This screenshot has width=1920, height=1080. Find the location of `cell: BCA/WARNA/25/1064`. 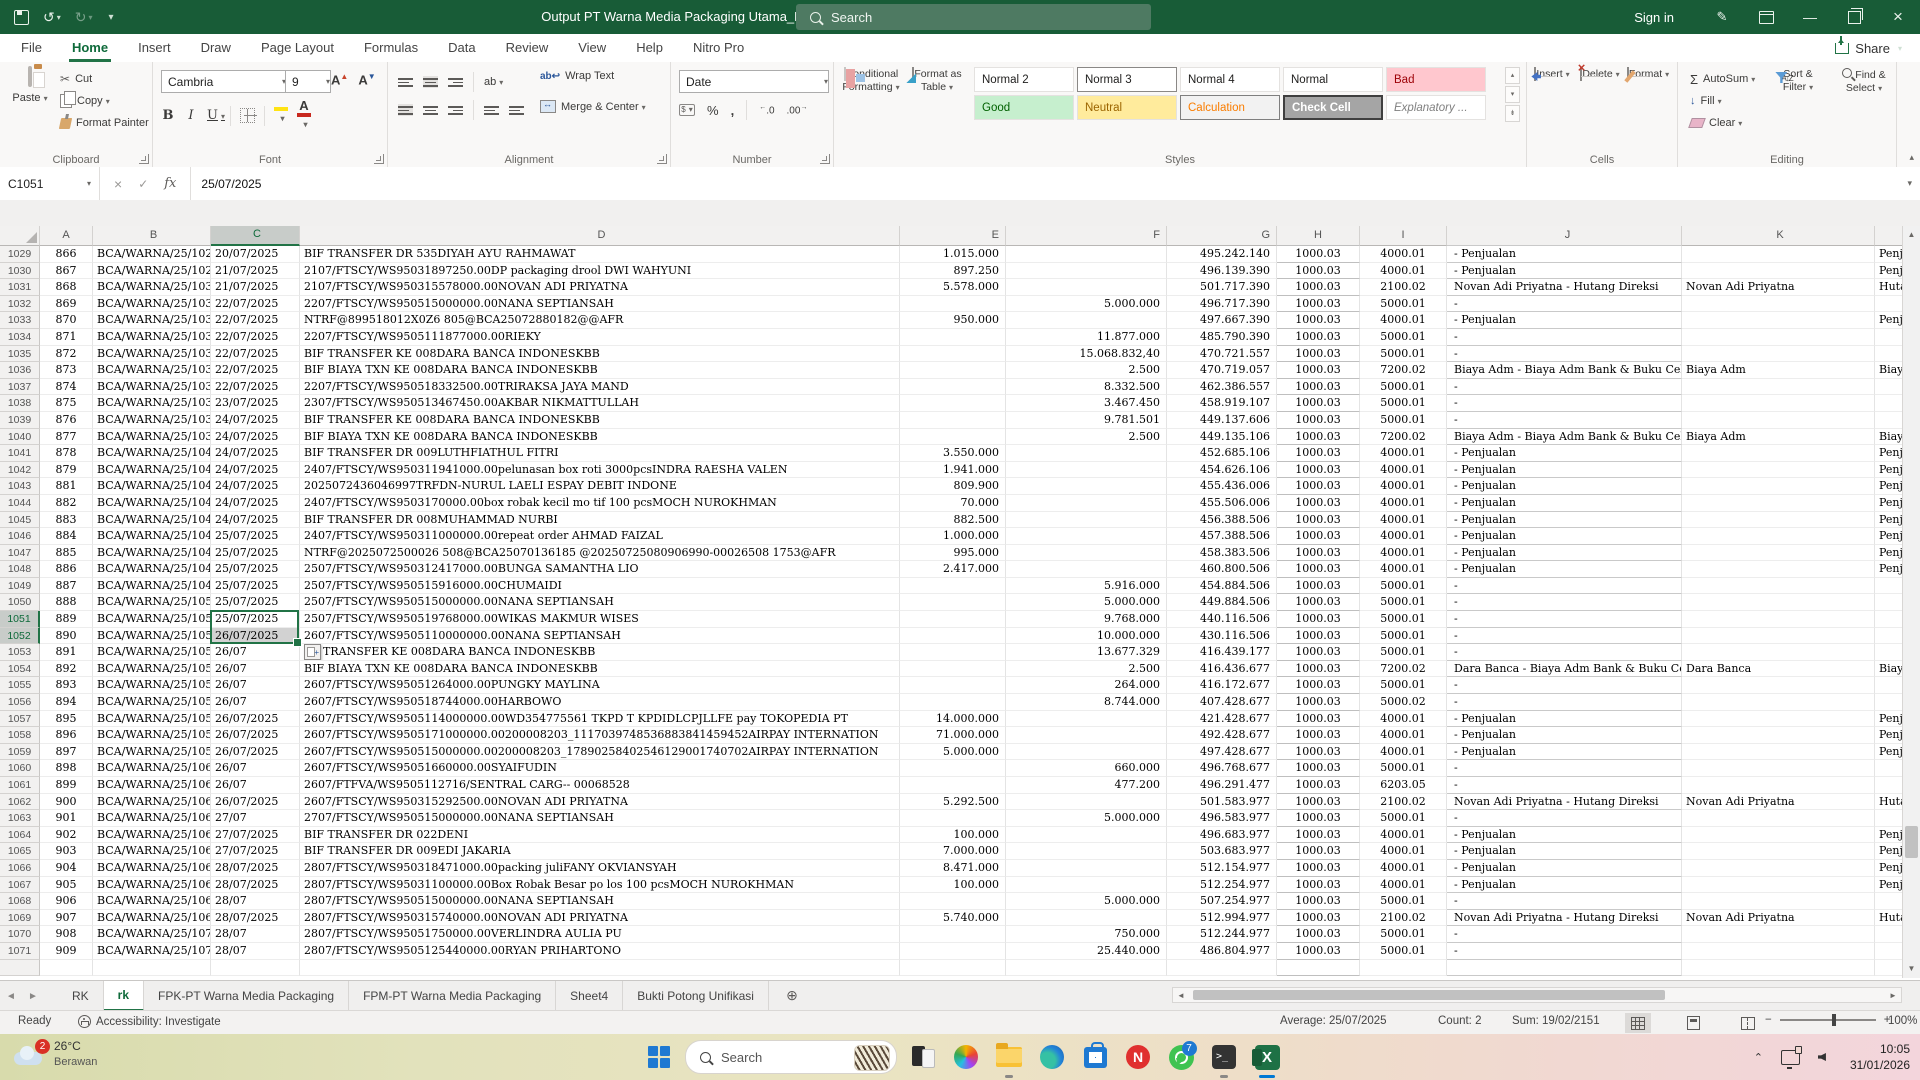

cell: BCA/WARNA/25/1064 is located at coordinates (152, 835).